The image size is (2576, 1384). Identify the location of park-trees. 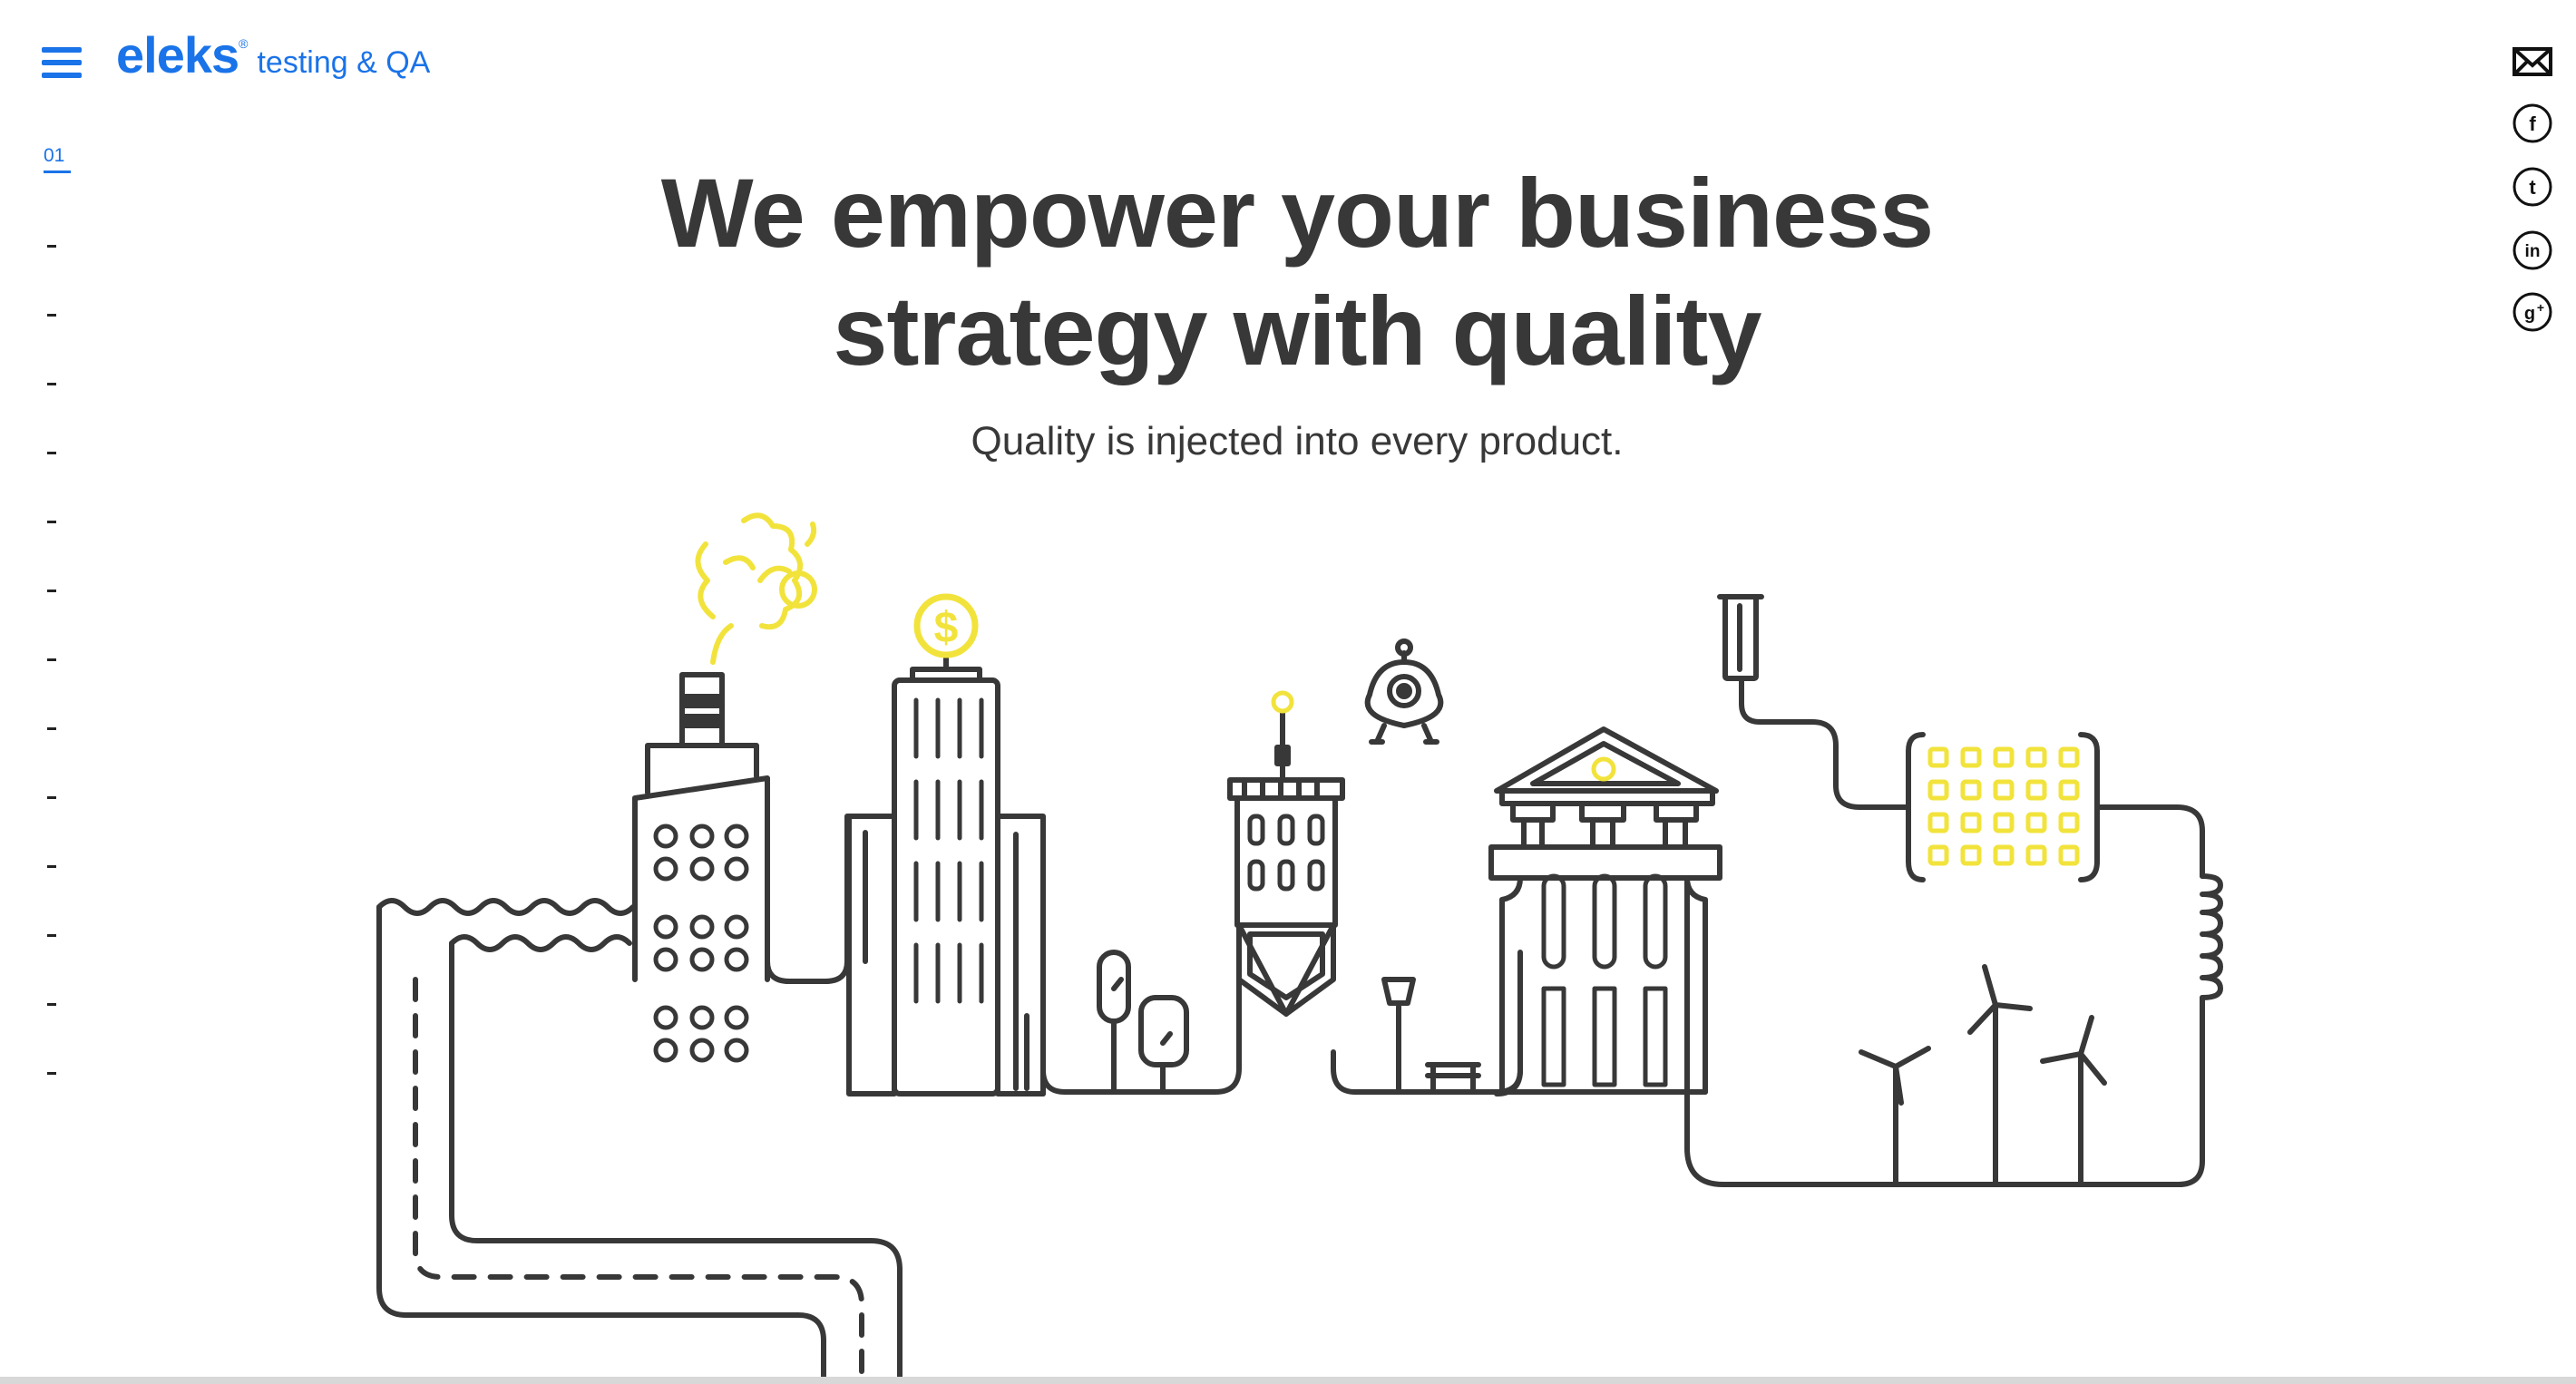
(1141, 1018).